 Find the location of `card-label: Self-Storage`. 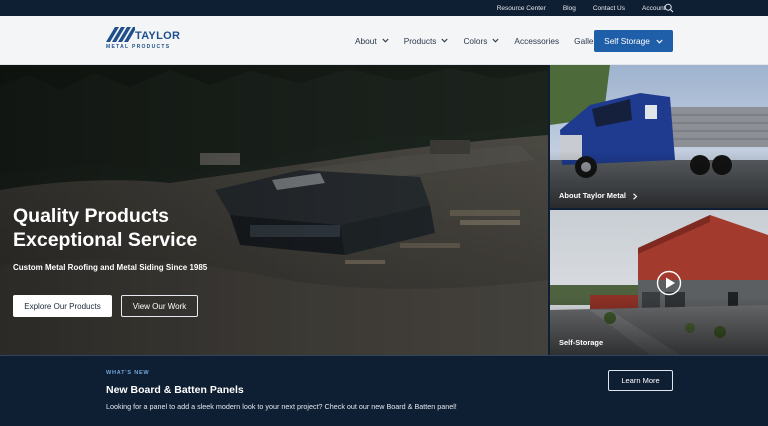

card-label: Self-Storage is located at coordinates (581, 342).